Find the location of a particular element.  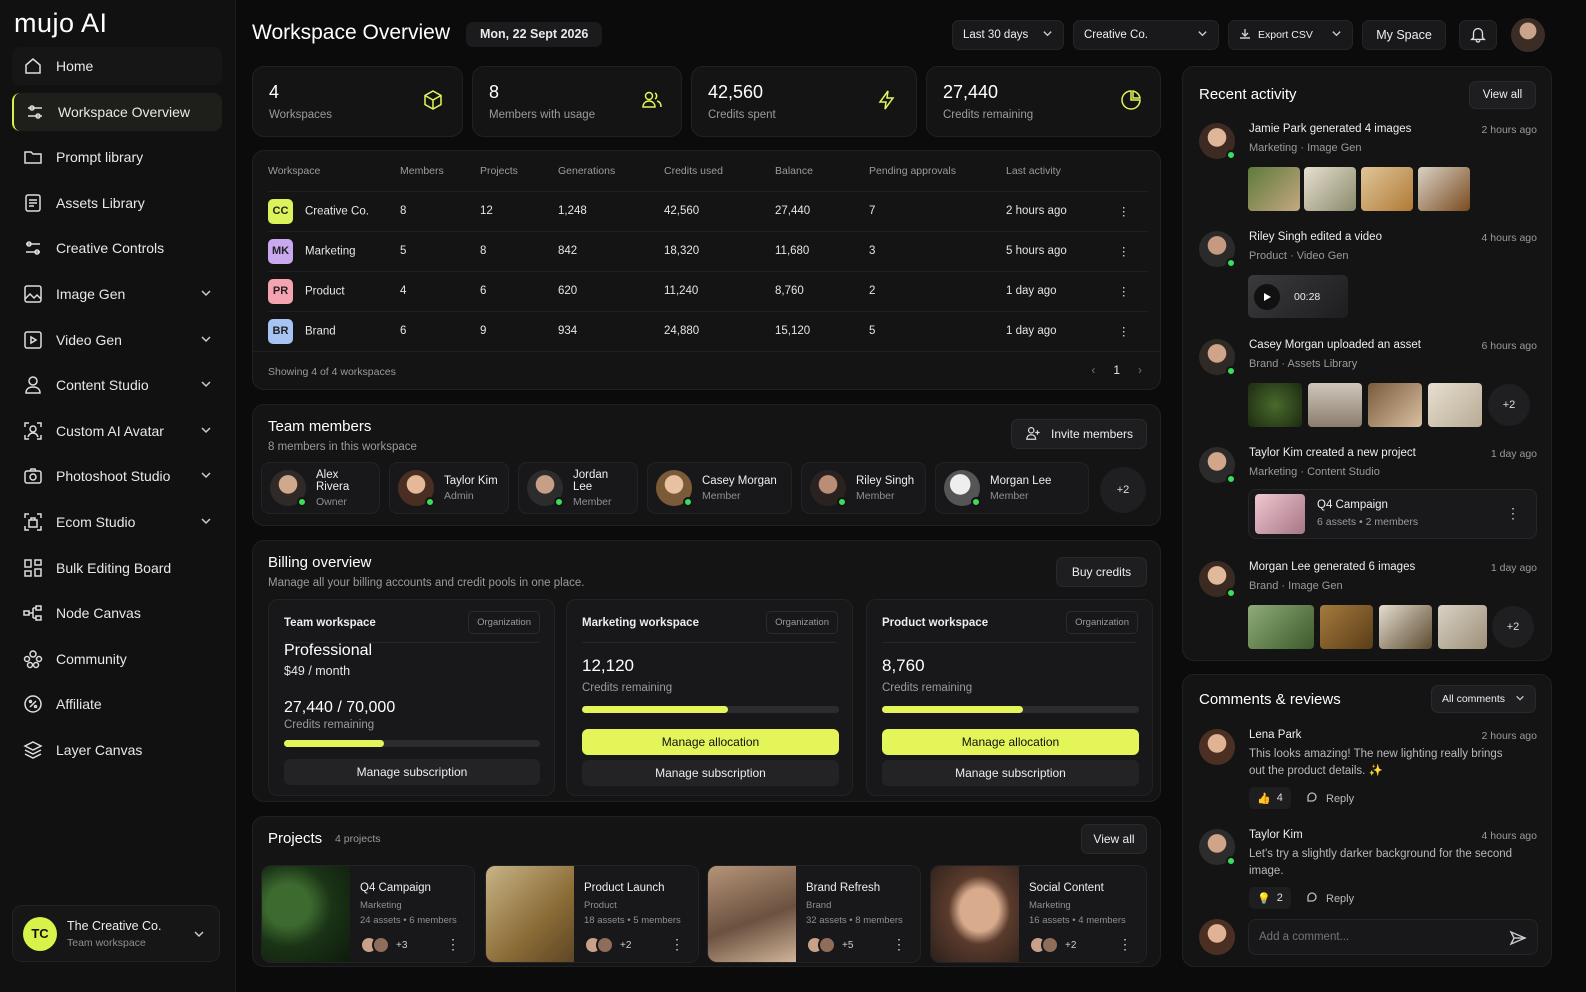

like-button: 💡 2 is located at coordinates (1270, 898).